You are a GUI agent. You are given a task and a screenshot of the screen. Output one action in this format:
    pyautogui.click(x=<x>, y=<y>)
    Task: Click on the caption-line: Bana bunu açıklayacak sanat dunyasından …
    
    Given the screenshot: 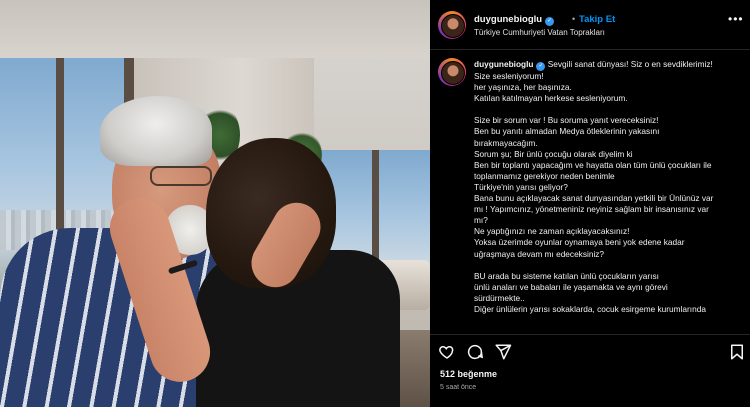 What is the action you would take?
    pyautogui.click(x=610, y=198)
    